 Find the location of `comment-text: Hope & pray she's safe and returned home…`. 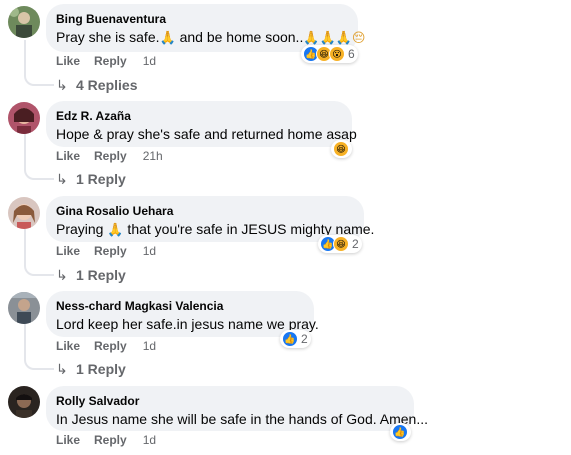

comment-text: Hope & pray she's safe and returned home… is located at coordinates (206, 134).